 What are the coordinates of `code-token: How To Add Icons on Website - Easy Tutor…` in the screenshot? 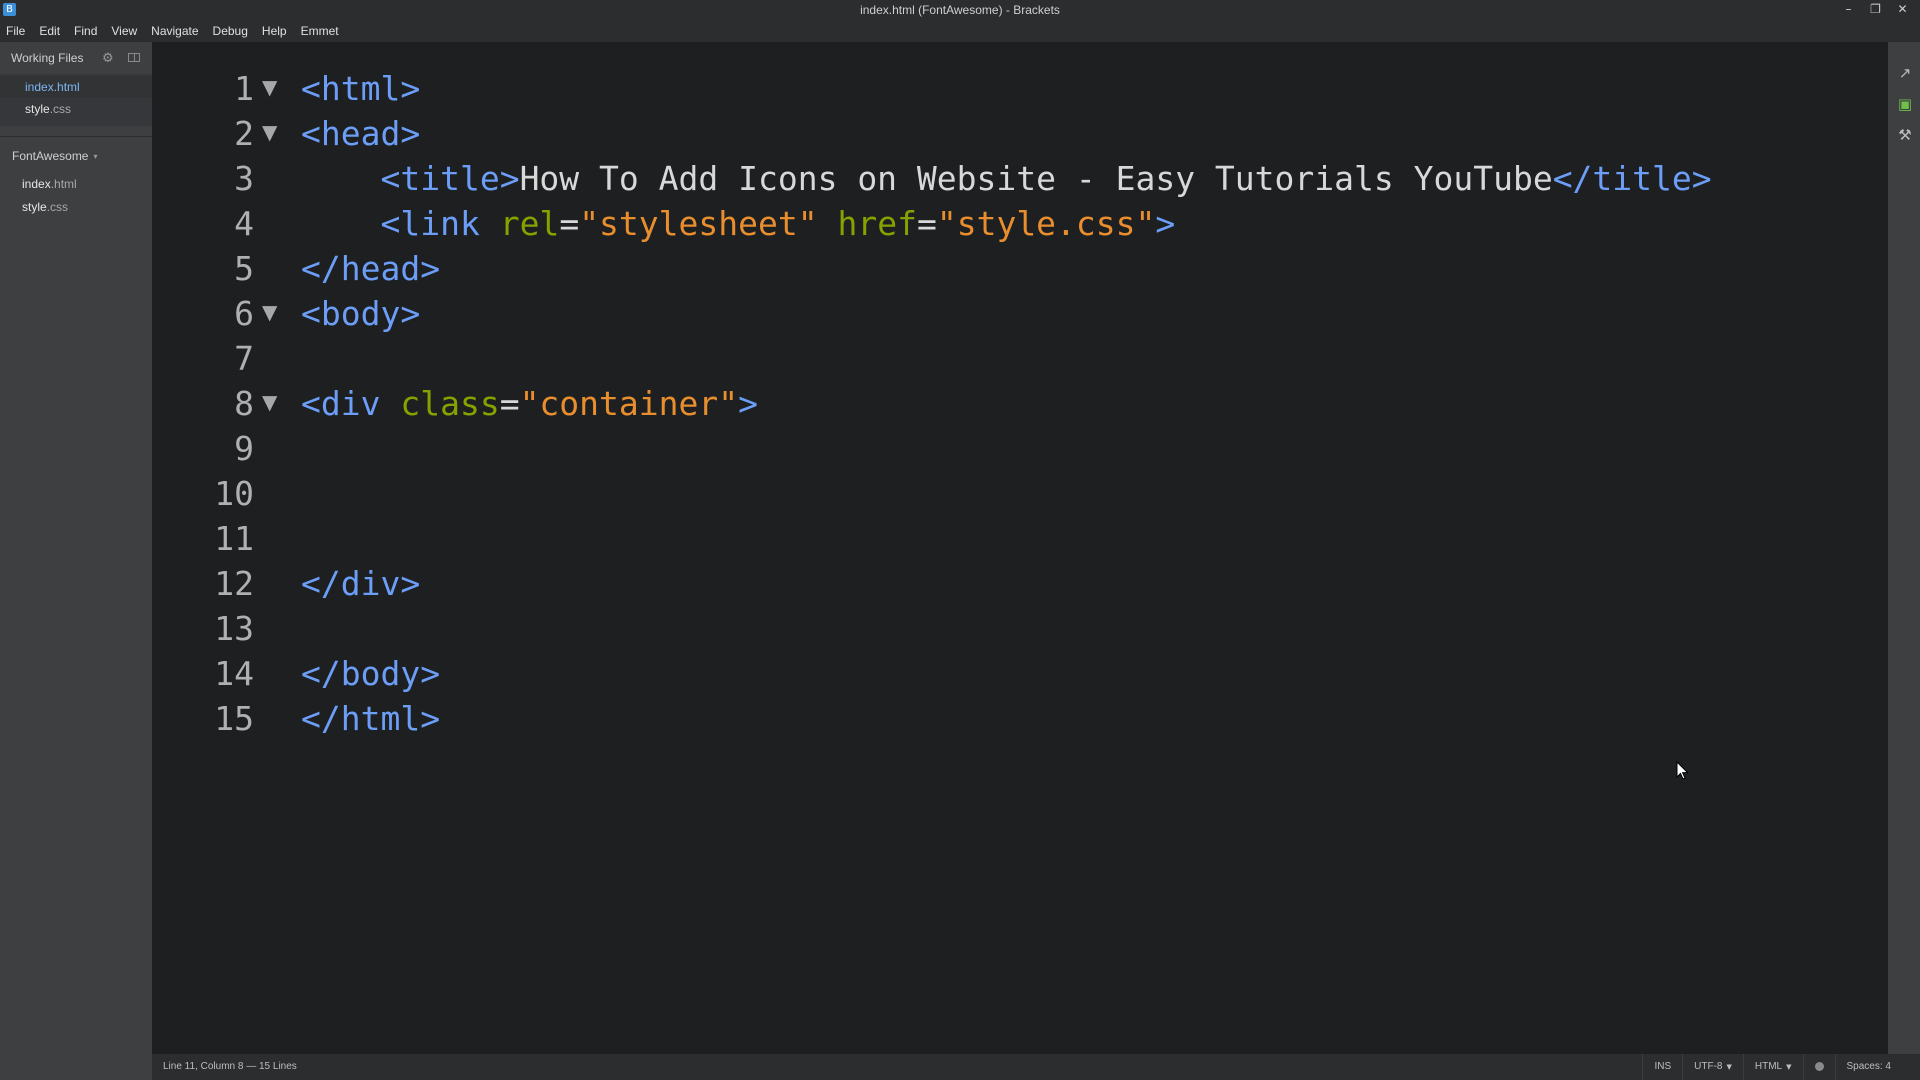 It's located at (1036, 178).